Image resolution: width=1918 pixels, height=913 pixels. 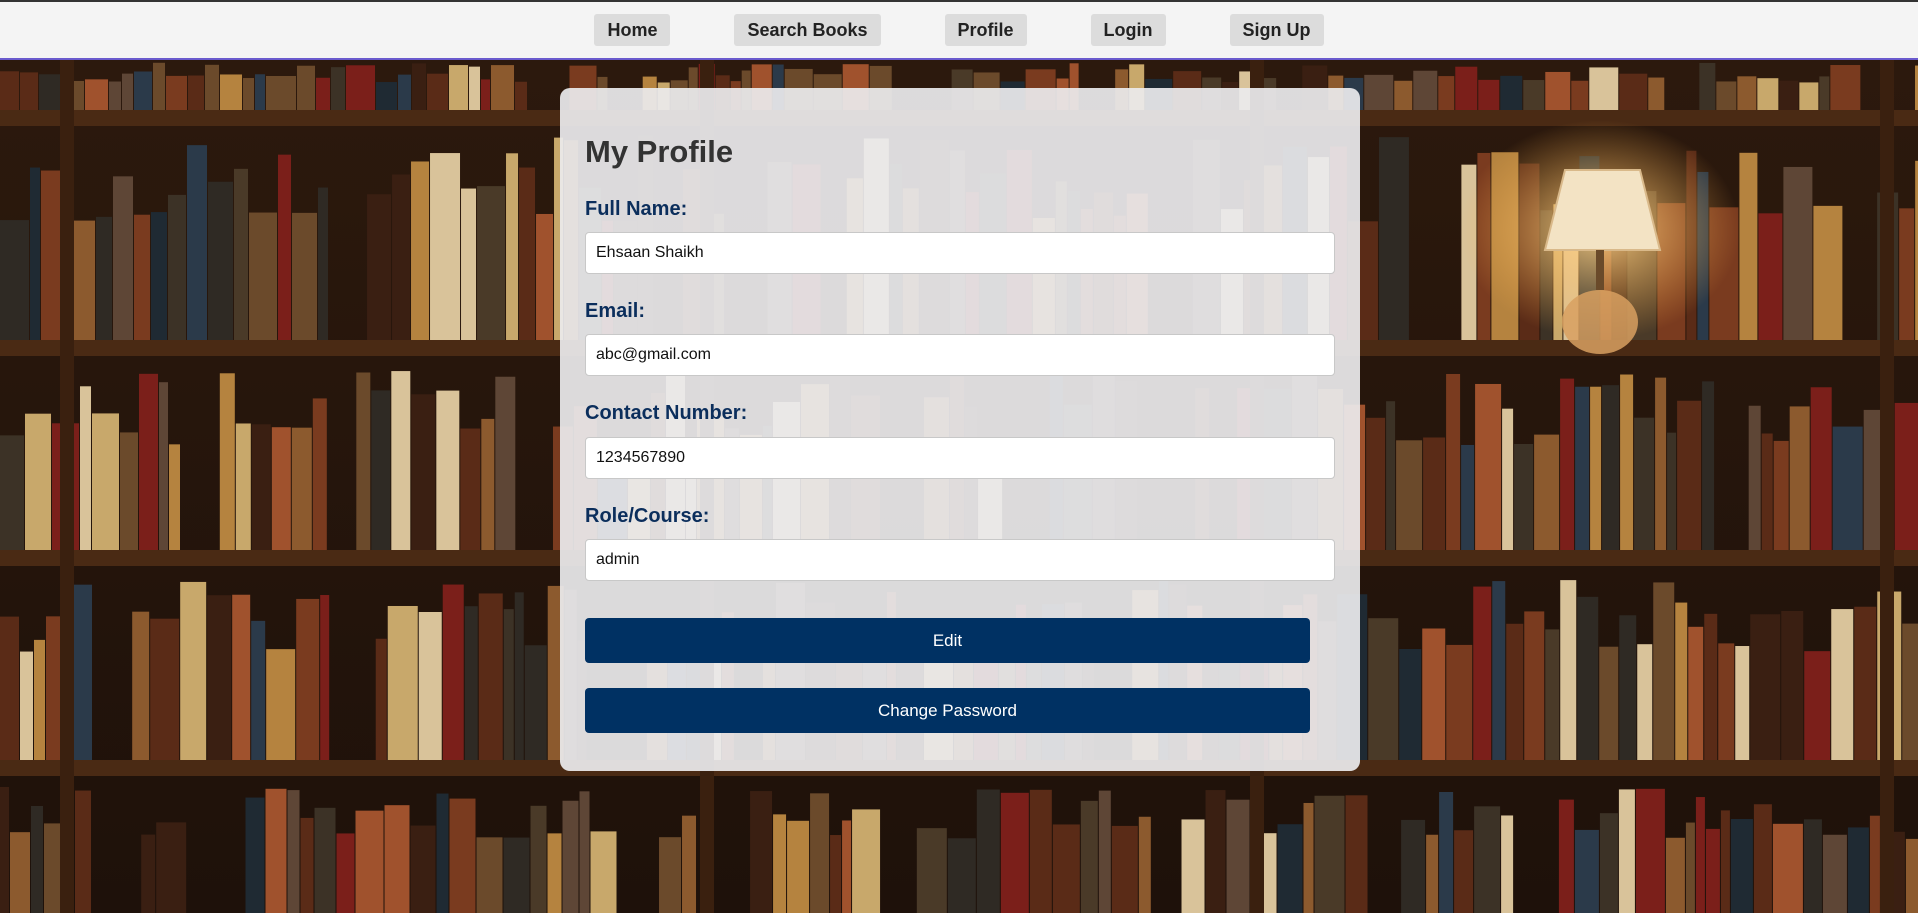 I want to click on contact-number-field, so click(x=960, y=458).